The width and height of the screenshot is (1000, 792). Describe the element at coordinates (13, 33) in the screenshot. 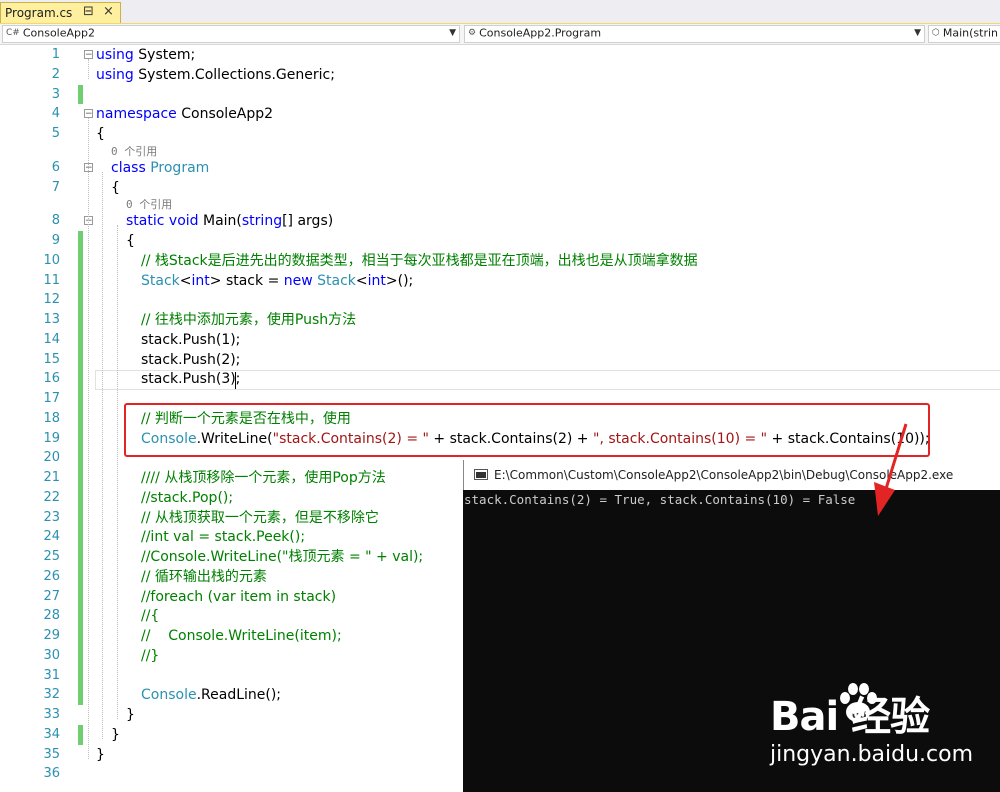

I see `csharp-project-icon: C#` at that location.